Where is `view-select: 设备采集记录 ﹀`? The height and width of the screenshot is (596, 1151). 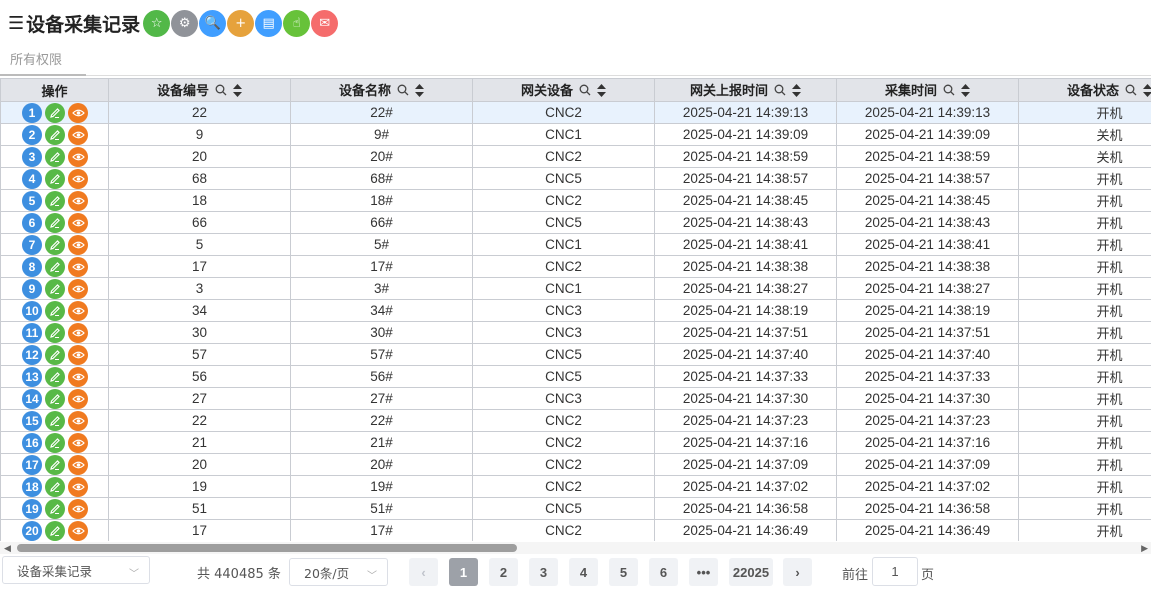
view-select: 设备采集记录 ﹀ is located at coordinates (76, 570).